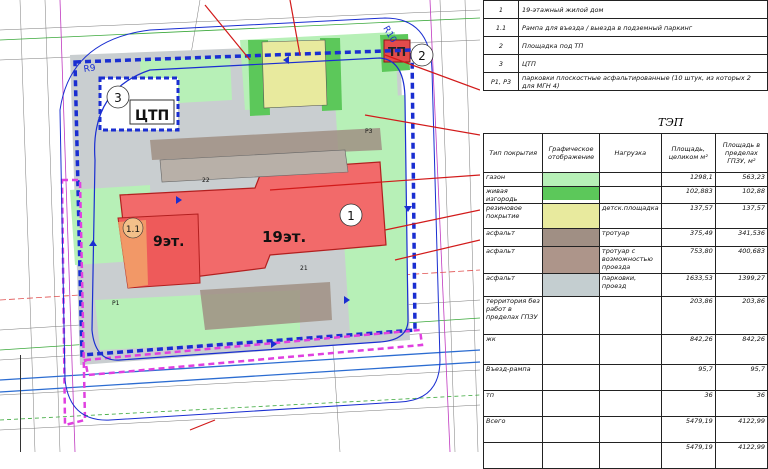  I want to click on tep-cell-type: резиновое покрытие, so click(513, 216).